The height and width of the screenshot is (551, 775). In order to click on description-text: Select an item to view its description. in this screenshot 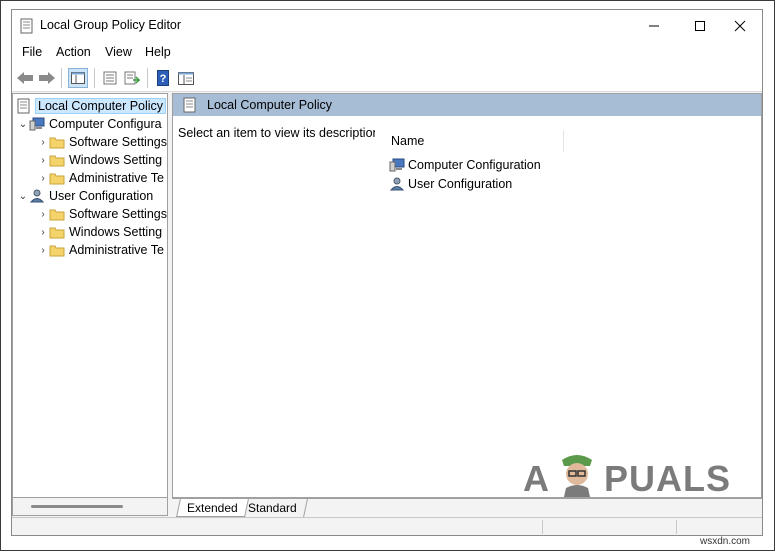, I will do `click(280, 133)`.